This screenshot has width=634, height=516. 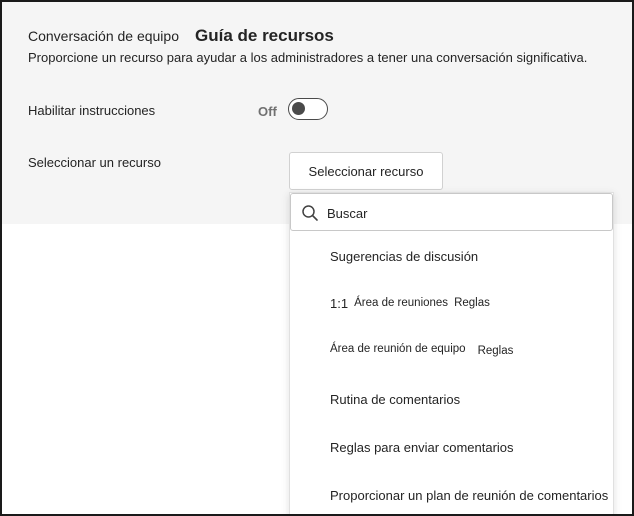 What do you see at coordinates (92, 110) in the screenshot?
I see `instructions-label: Habilitar instrucciones` at bounding box center [92, 110].